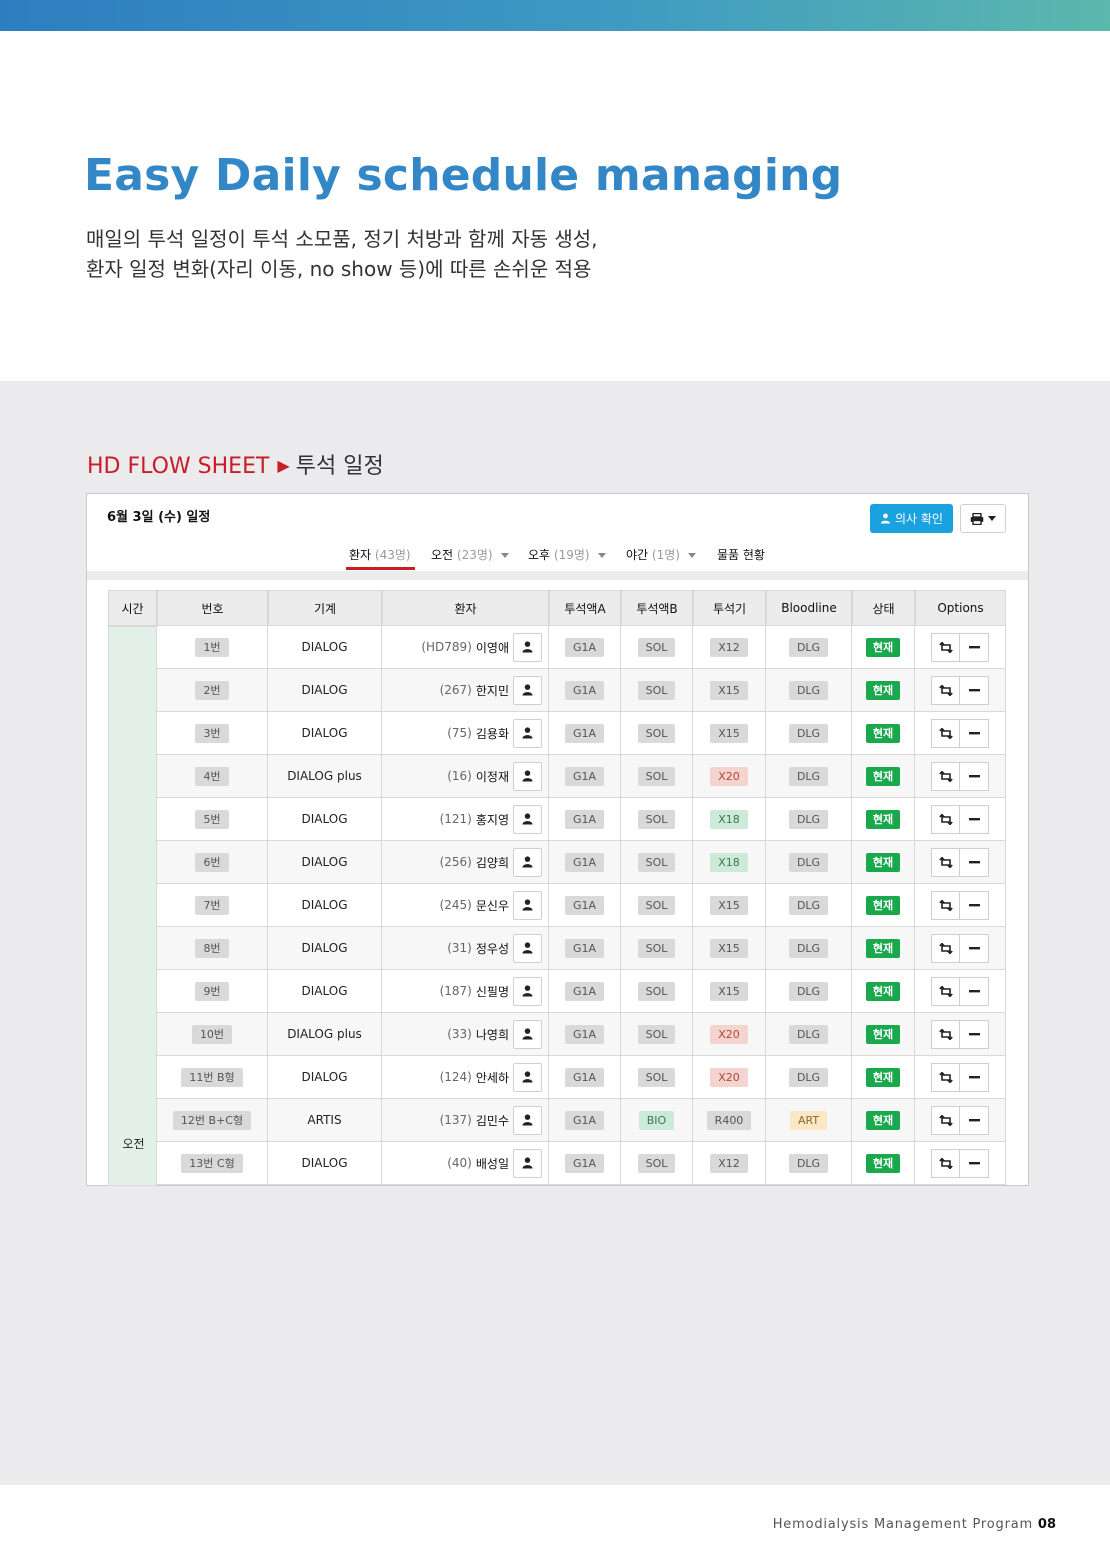 This screenshot has height=1568, width=1110. What do you see at coordinates (983, 518) in the screenshot?
I see `print-button` at bounding box center [983, 518].